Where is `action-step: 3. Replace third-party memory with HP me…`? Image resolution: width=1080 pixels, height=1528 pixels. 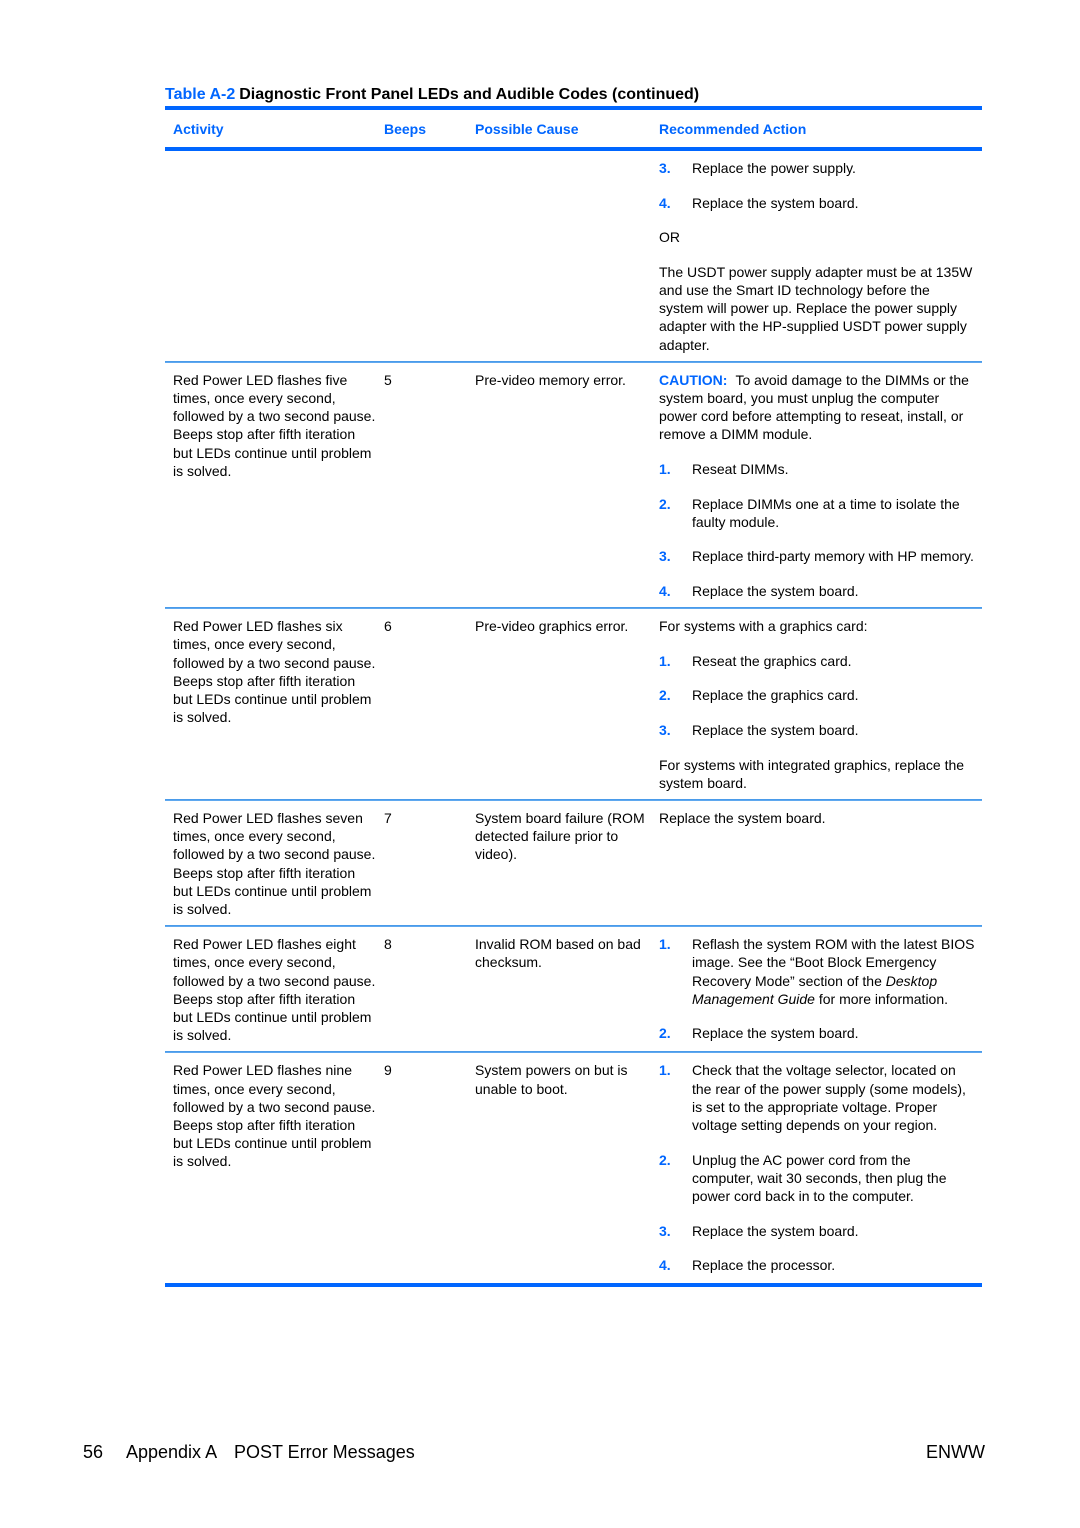 action-step: 3. Replace third-party memory with HP me… is located at coordinates (817, 556).